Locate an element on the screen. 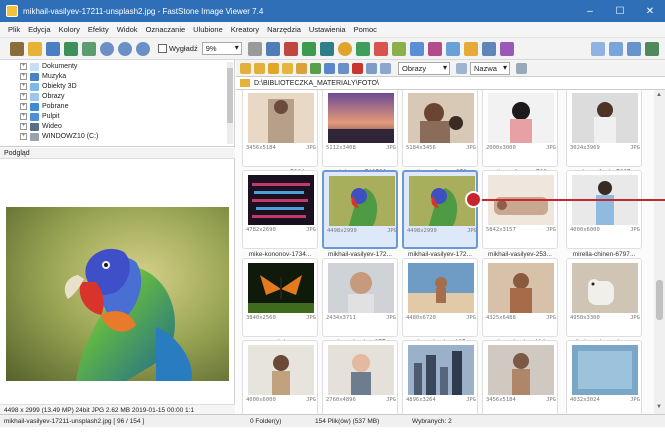 The width and height of the screenshot is (665, 445). menu-efekty: Efekty is located at coordinates (98, 29).